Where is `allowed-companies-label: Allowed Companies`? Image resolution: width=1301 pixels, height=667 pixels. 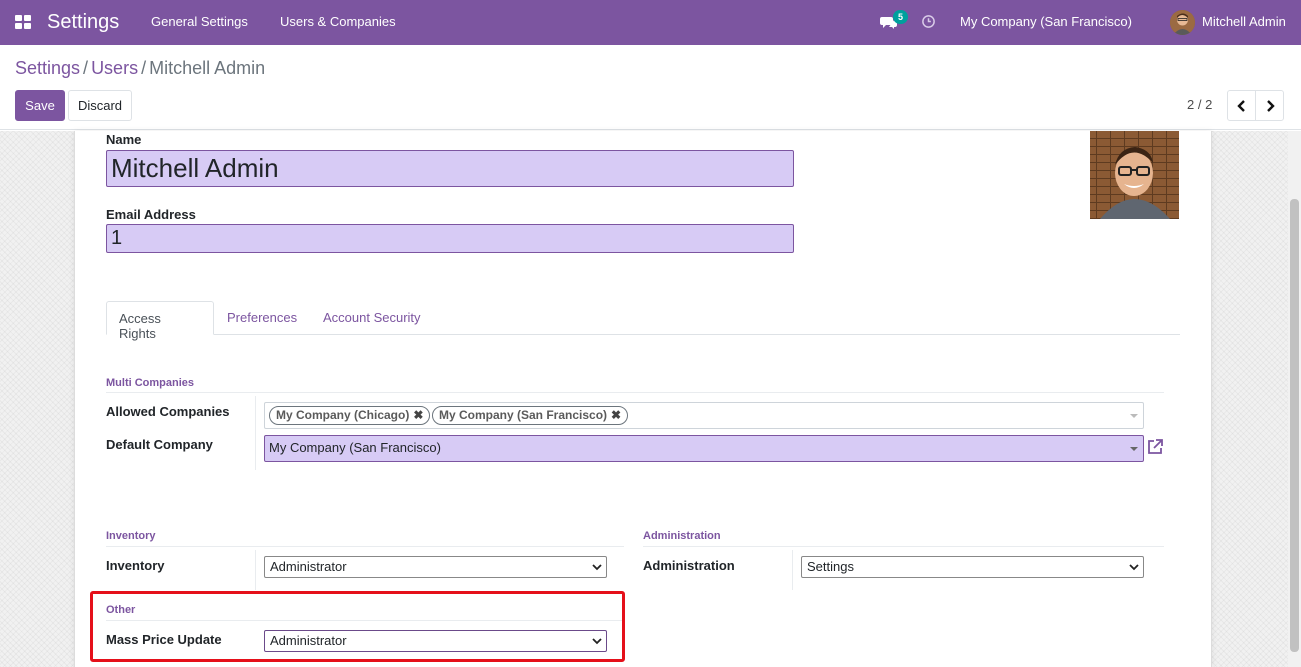
allowed-companies-label: Allowed Companies is located at coordinates (168, 411).